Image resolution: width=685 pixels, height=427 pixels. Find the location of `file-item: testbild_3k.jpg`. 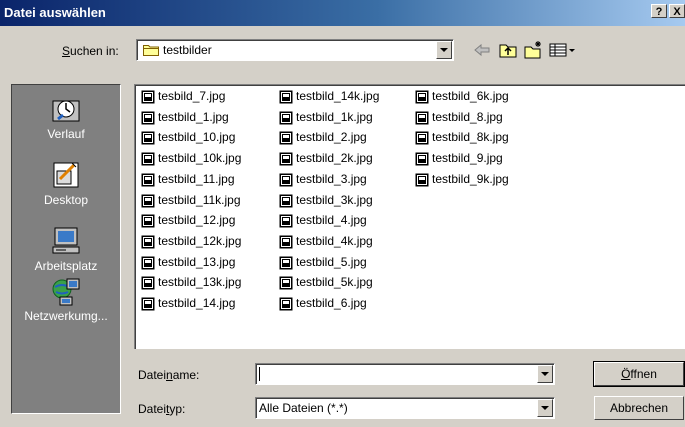

file-item: testbild_3k.jpg is located at coordinates (326, 201).